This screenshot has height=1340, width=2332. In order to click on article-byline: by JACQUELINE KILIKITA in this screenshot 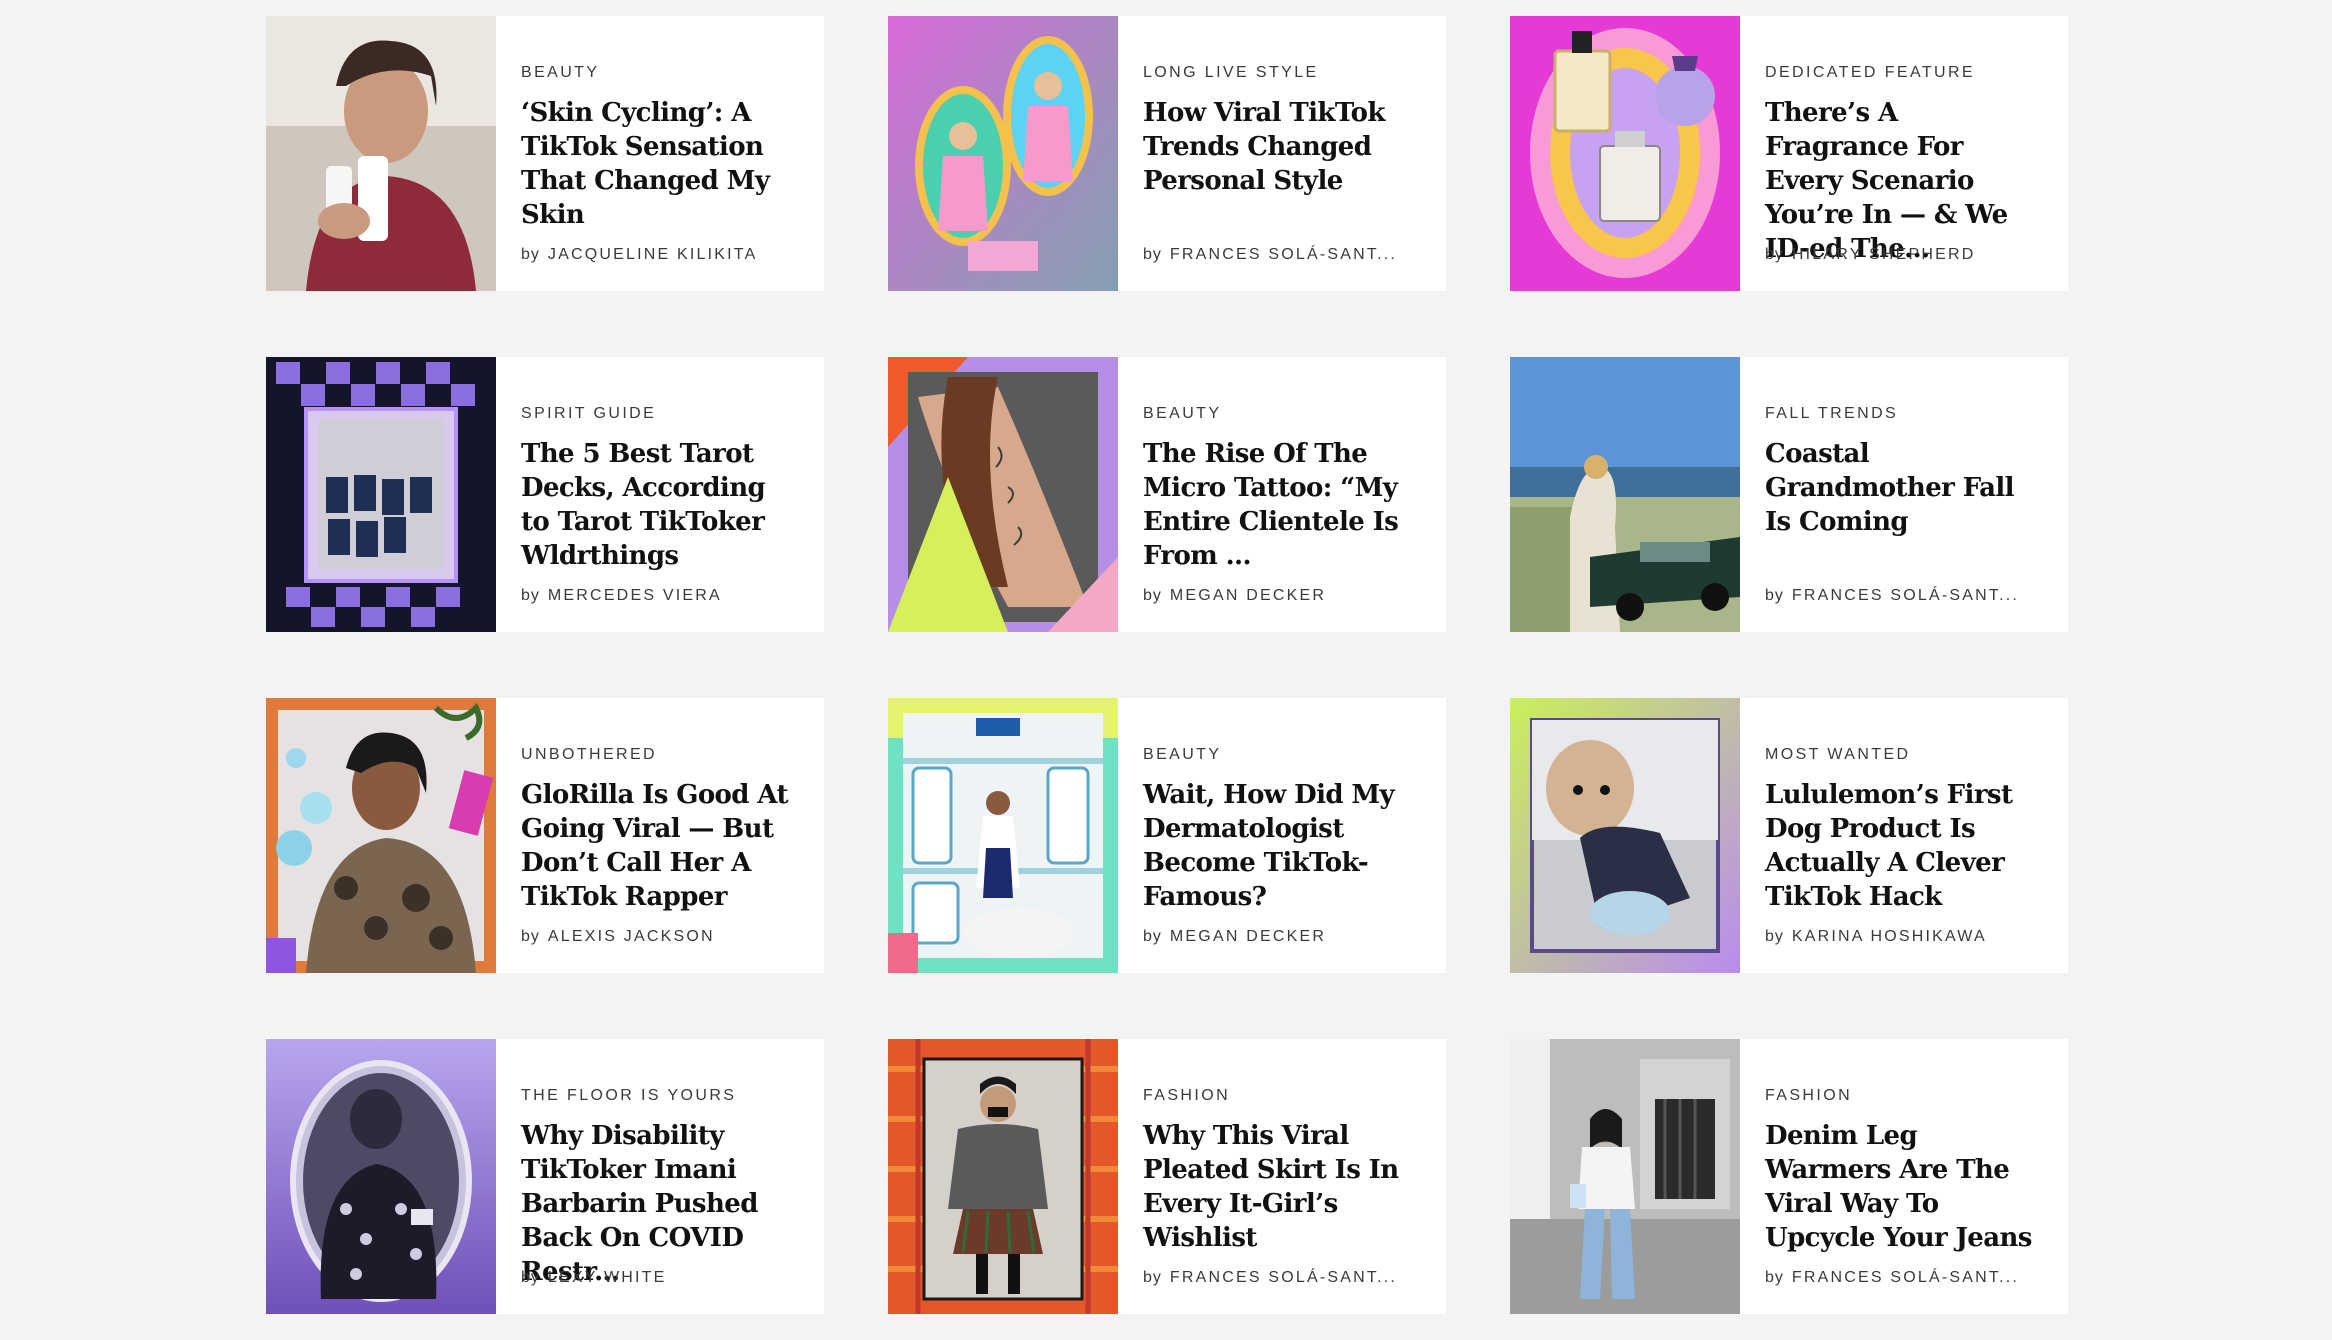, I will do `click(639, 255)`.